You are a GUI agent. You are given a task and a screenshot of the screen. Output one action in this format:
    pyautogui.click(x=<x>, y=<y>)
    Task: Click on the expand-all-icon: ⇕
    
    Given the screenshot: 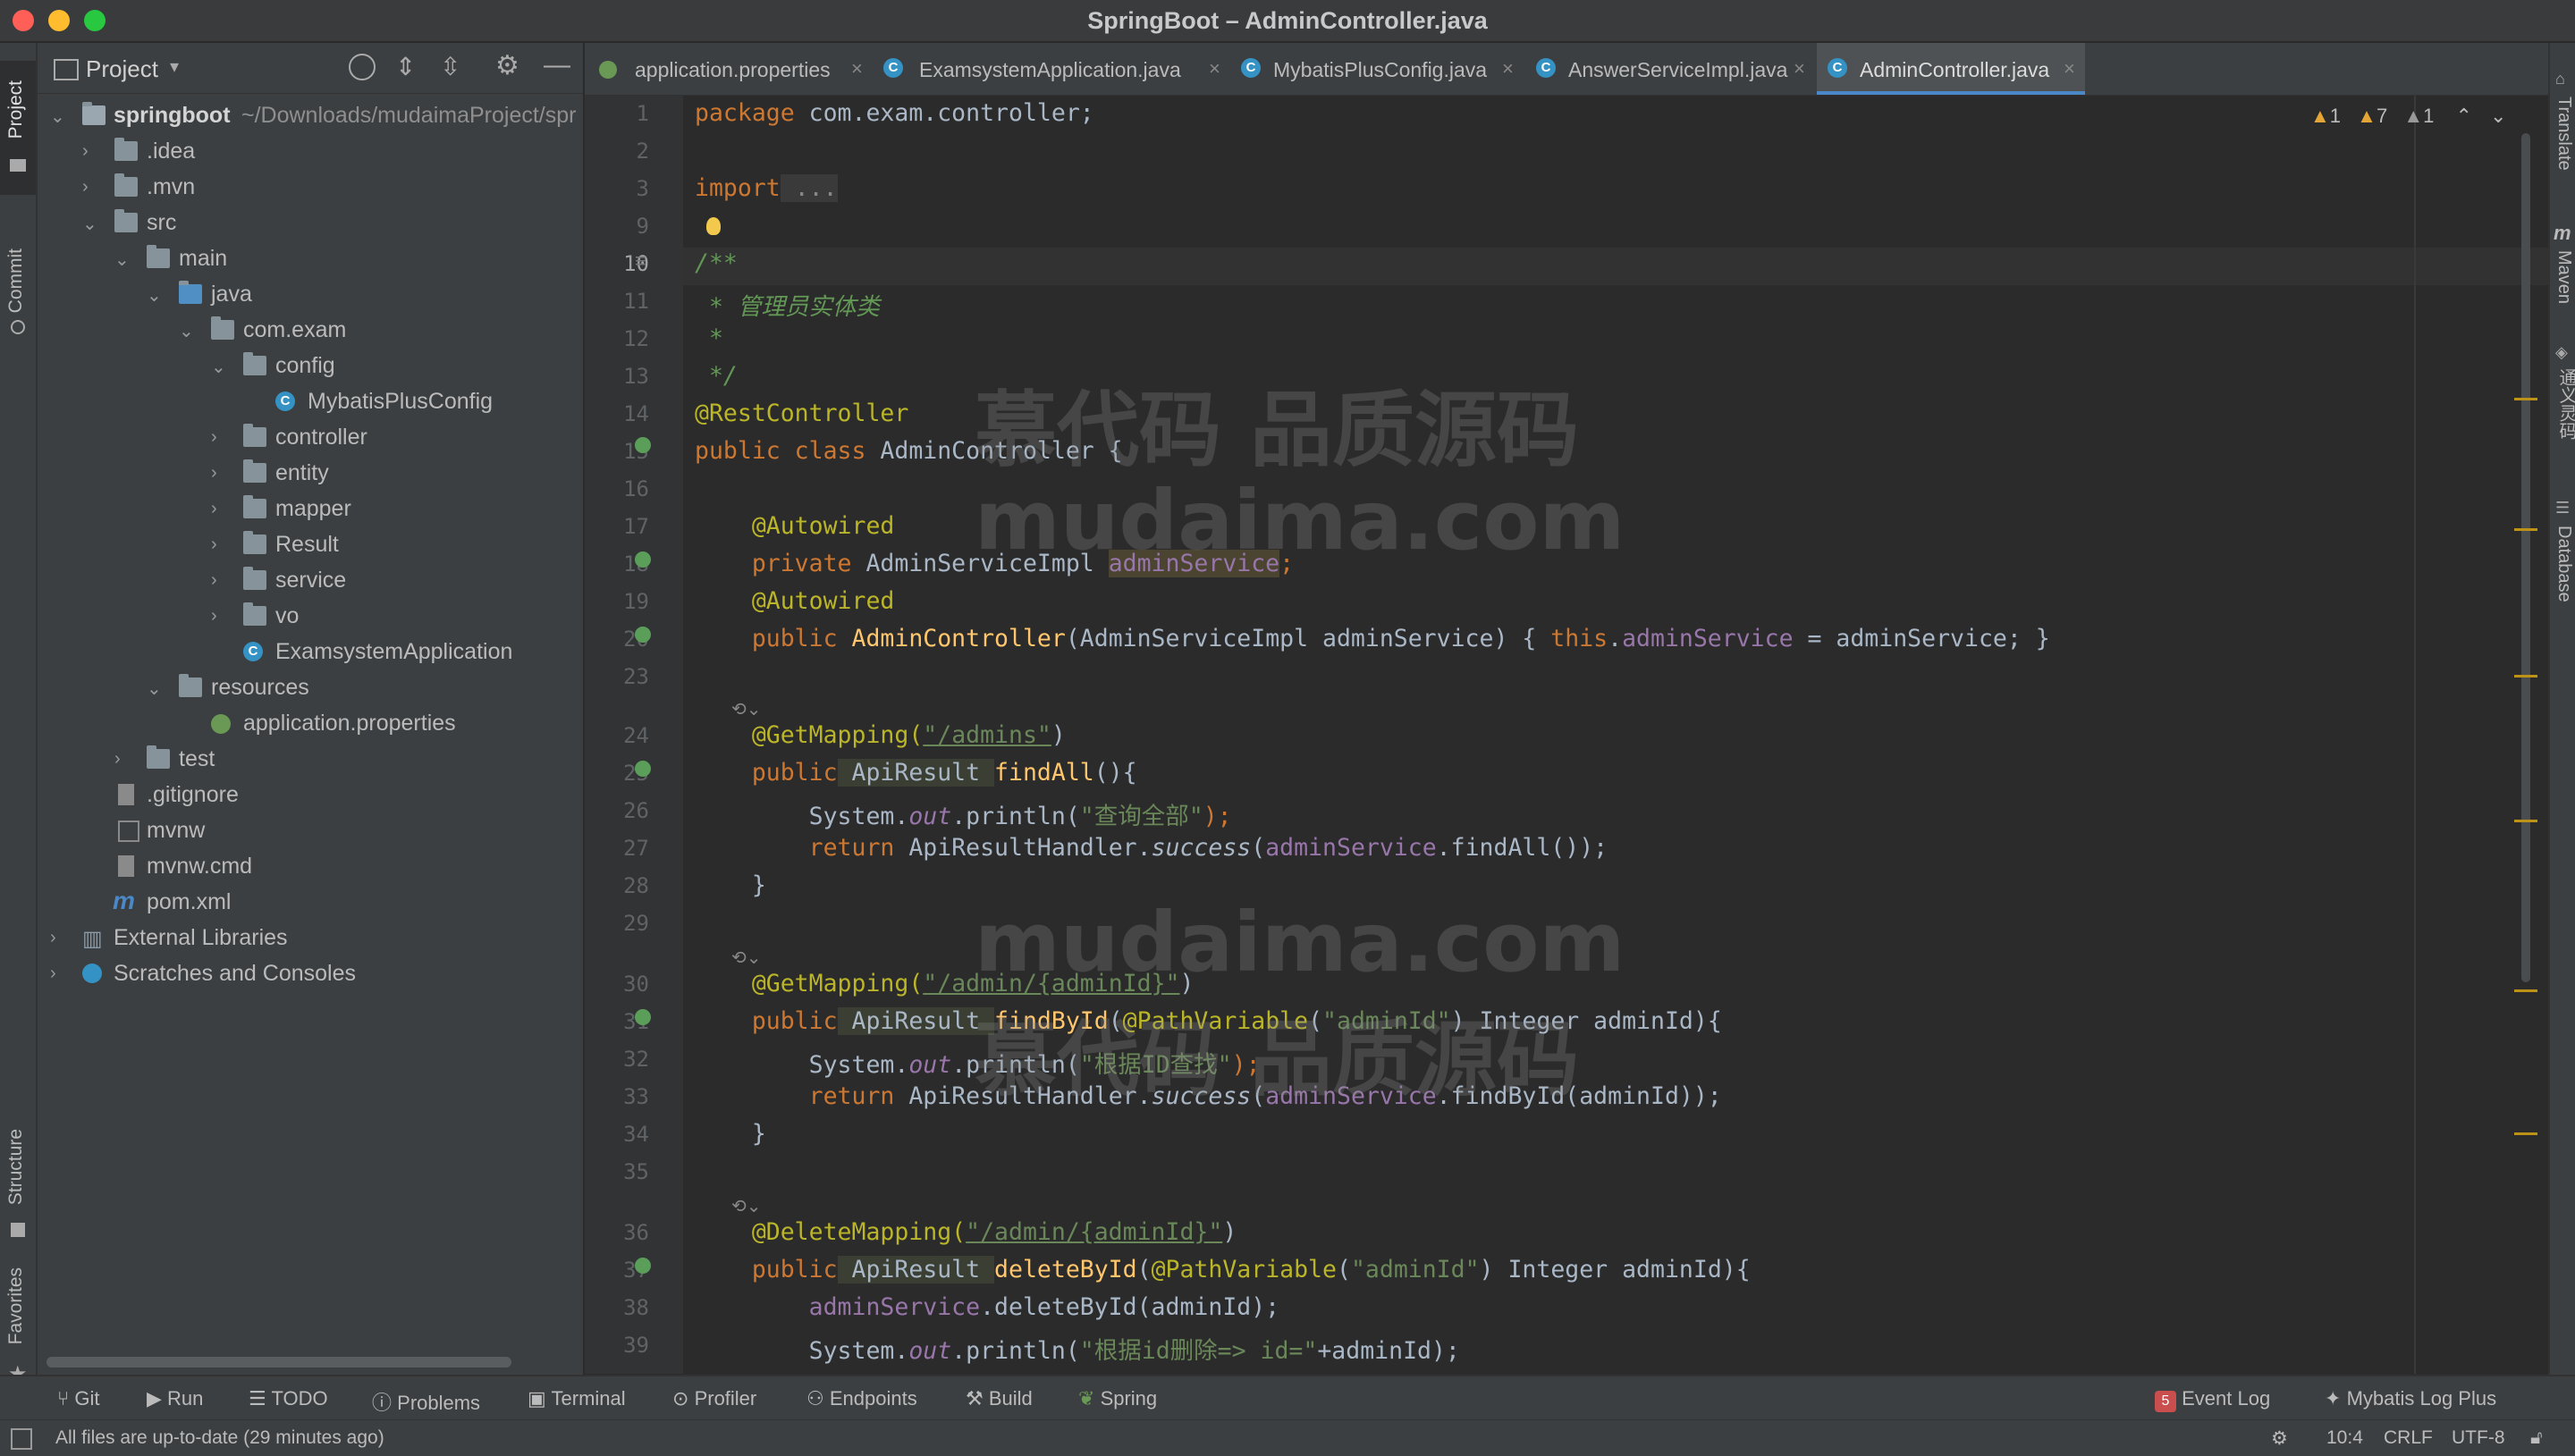 What is the action you would take?
    pyautogui.click(x=405, y=66)
    